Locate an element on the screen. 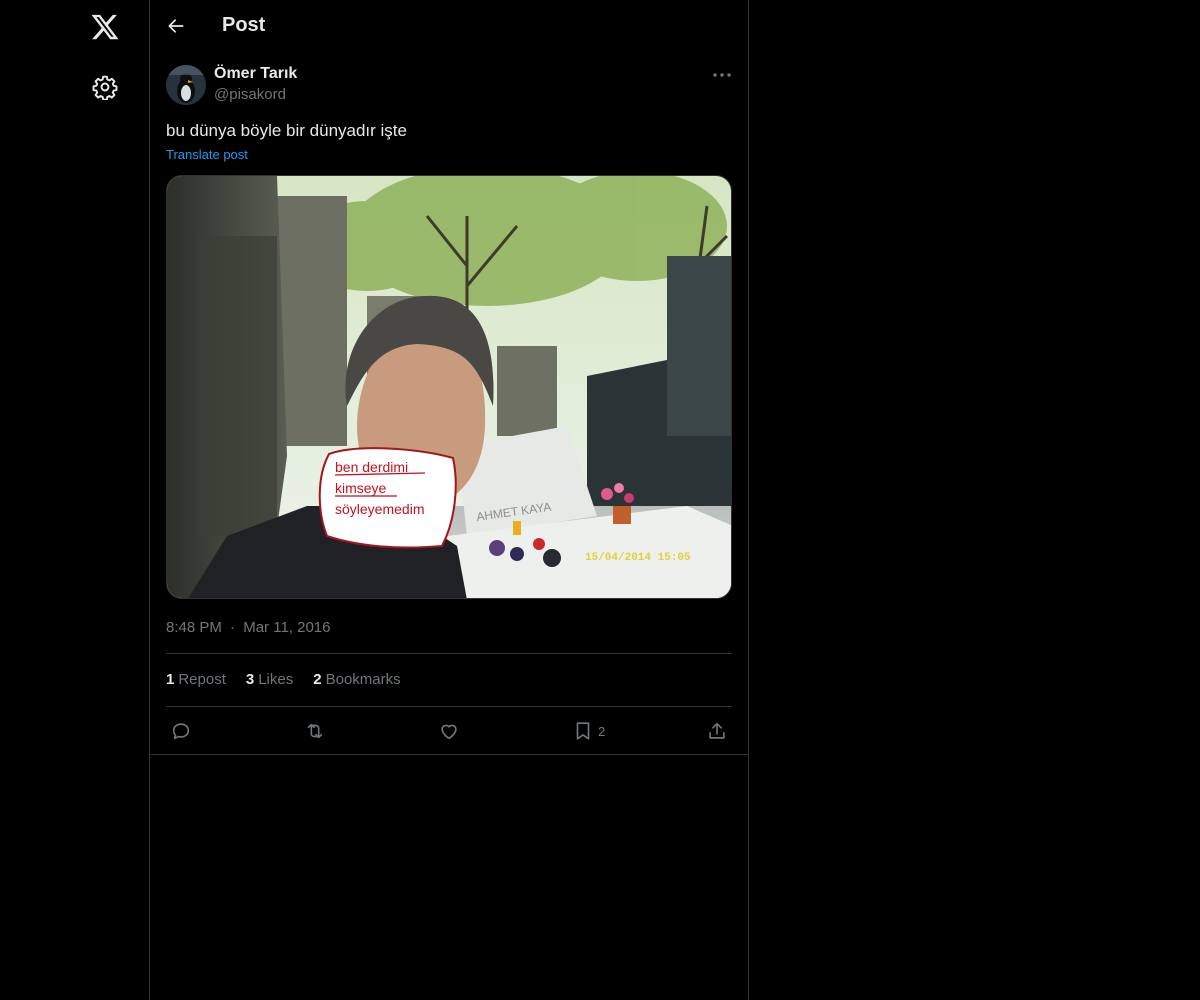  translate-post-link: Translate post is located at coordinates (207, 154).